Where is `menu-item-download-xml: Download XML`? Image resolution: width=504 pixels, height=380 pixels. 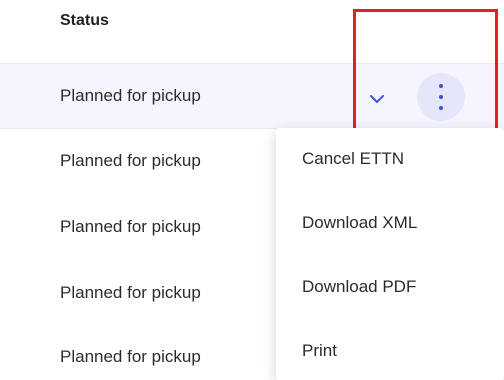 menu-item-download-xml: Download XML is located at coordinates (359, 223).